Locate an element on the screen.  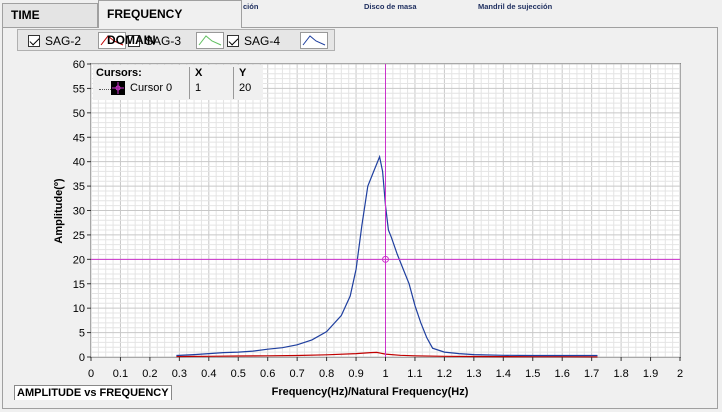
y-tick-label: 55 is located at coordinates (79, 89).